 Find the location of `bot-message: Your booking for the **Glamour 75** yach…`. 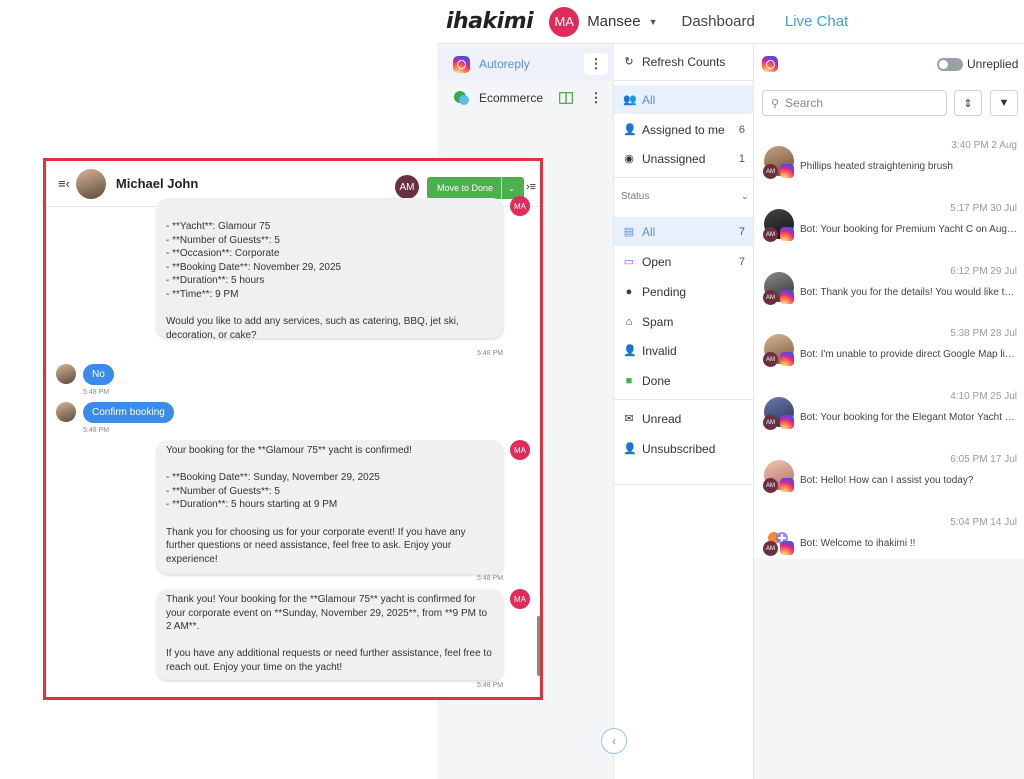

bot-message: Your booking for the **Glamour 75** yach… is located at coordinates (330, 507).